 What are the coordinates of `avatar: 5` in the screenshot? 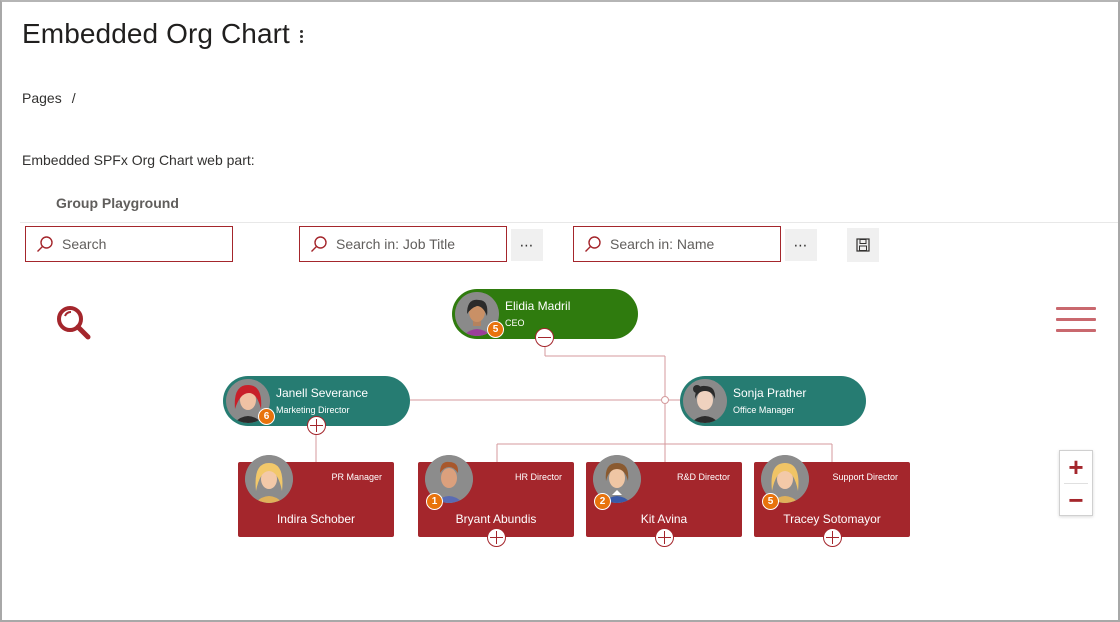 It's located at (479, 315).